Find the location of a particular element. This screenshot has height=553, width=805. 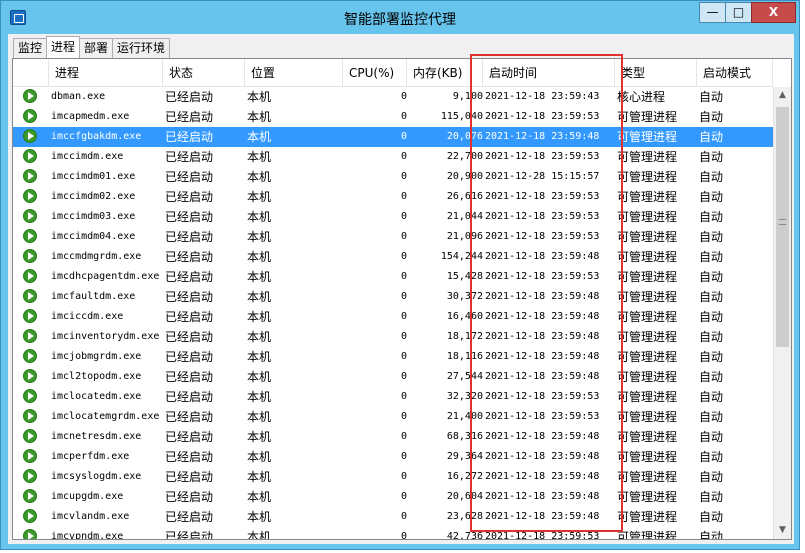

chevron-down-icon: ▼ is located at coordinates (782, 530).